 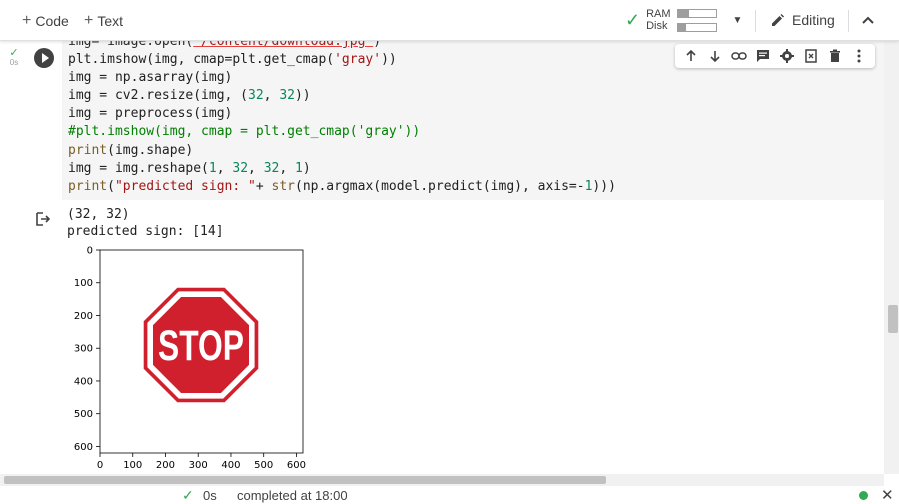 What do you see at coordinates (691, 56) in the screenshot?
I see `arrow-up-icon` at bounding box center [691, 56].